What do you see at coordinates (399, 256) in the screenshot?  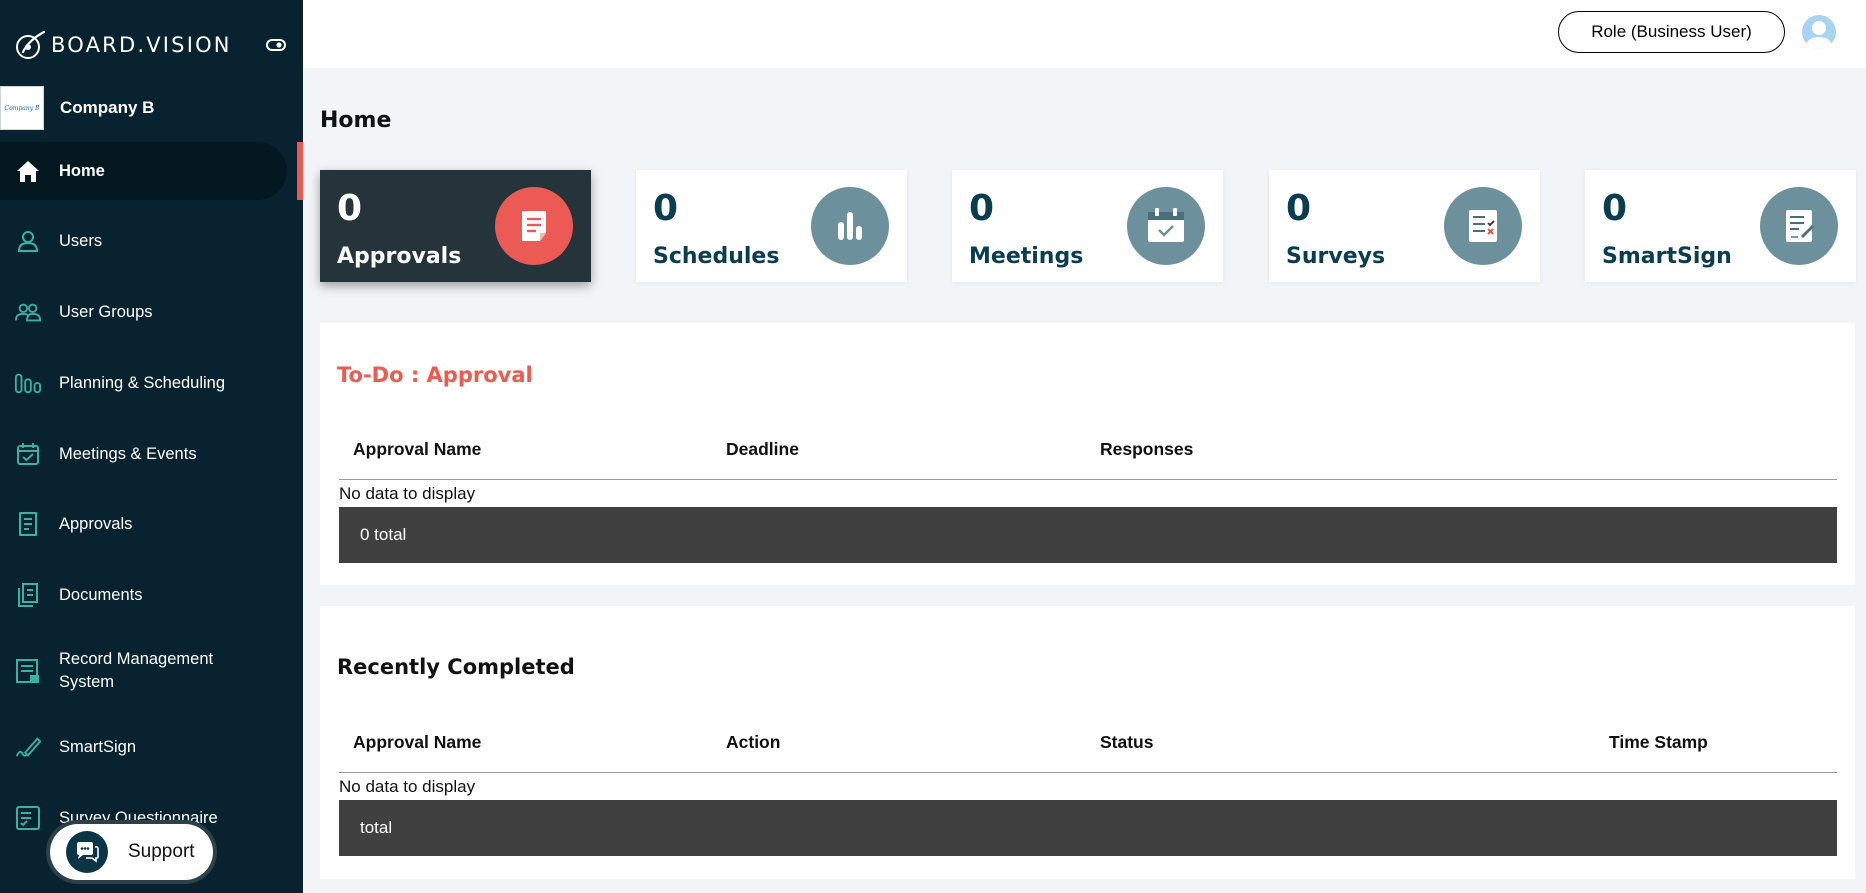 I see `card-label: Approvals` at bounding box center [399, 256].